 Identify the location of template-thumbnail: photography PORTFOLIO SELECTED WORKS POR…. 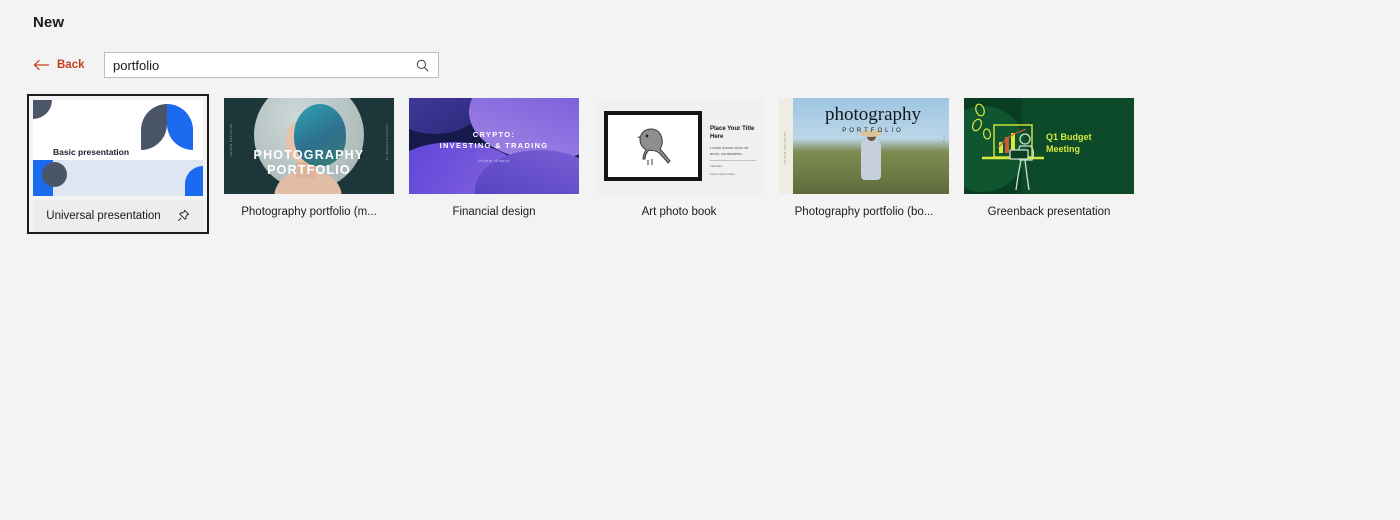
(864, 146).